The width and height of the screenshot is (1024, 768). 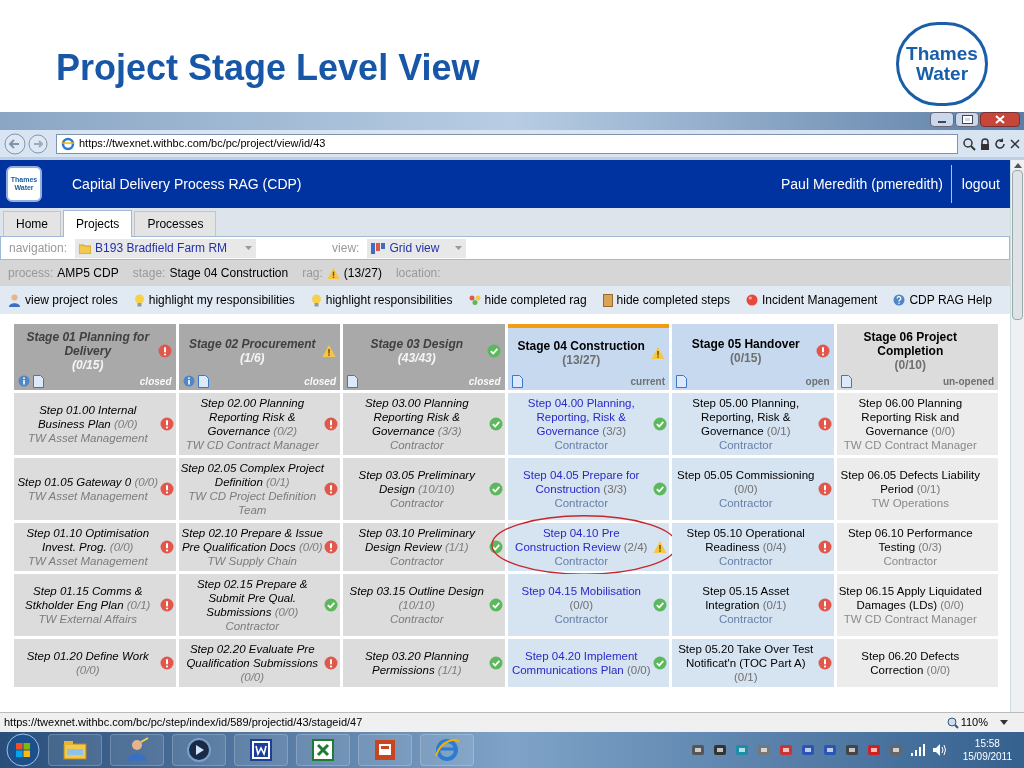 I want to click on step-title: Step 02.20 Evaluate Pre Qualification Submissions (0/0), so click(x=252, y=663).